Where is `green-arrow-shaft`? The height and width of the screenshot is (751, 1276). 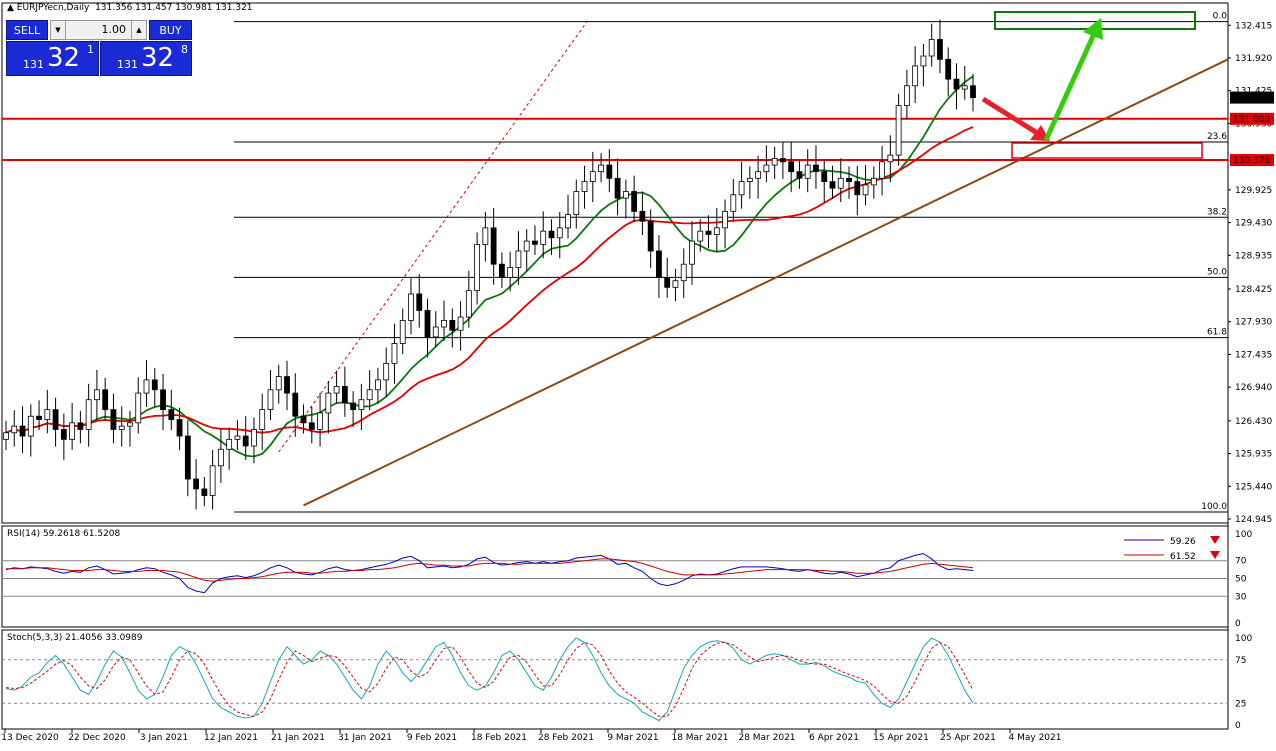 green-arrow-shaft is located at coordinates (1070, 87).